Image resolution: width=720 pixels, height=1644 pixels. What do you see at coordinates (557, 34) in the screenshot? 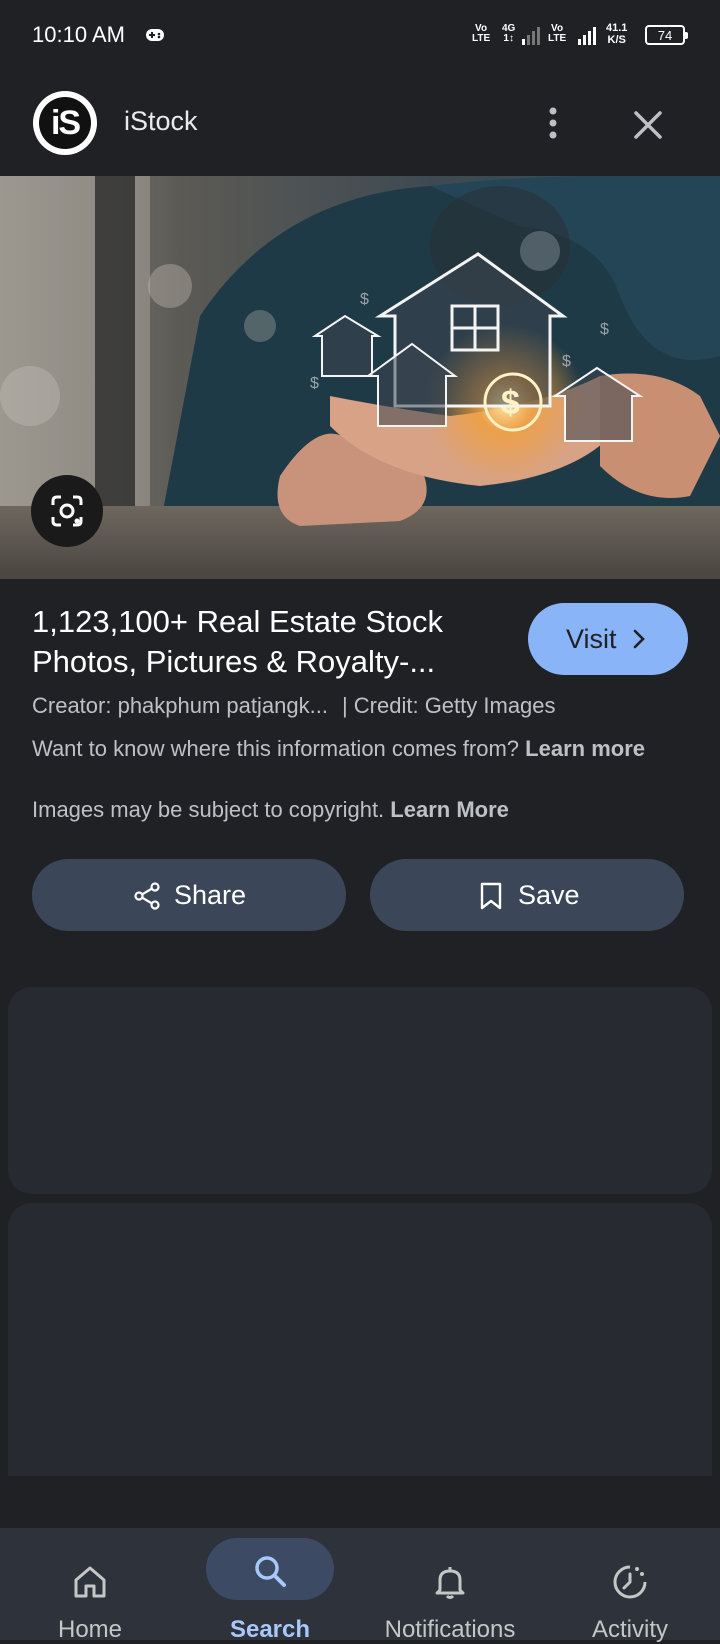
I see `volte-indicator-2: VoLTE` at bounding box center [557, 34].